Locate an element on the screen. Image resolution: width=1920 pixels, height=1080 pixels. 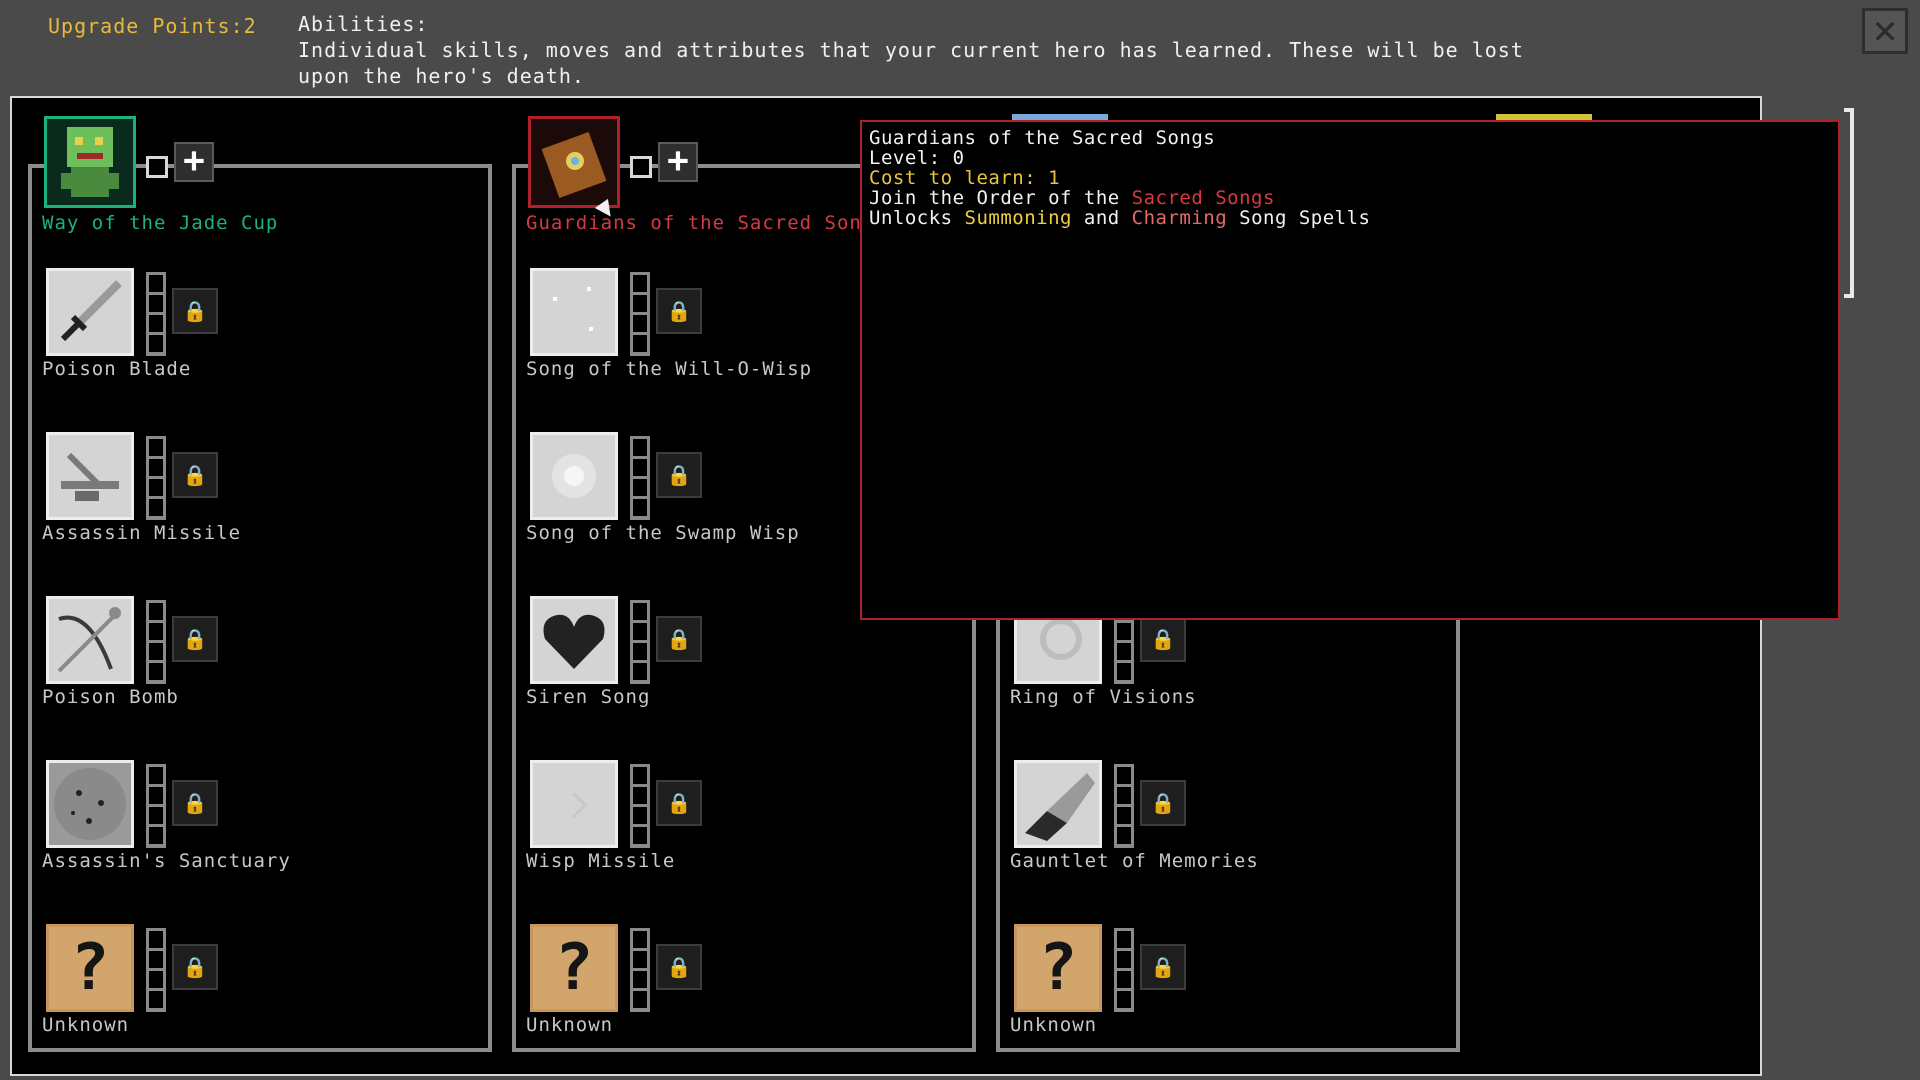
wisp-orb-icon is located at coordinates (574, 476).